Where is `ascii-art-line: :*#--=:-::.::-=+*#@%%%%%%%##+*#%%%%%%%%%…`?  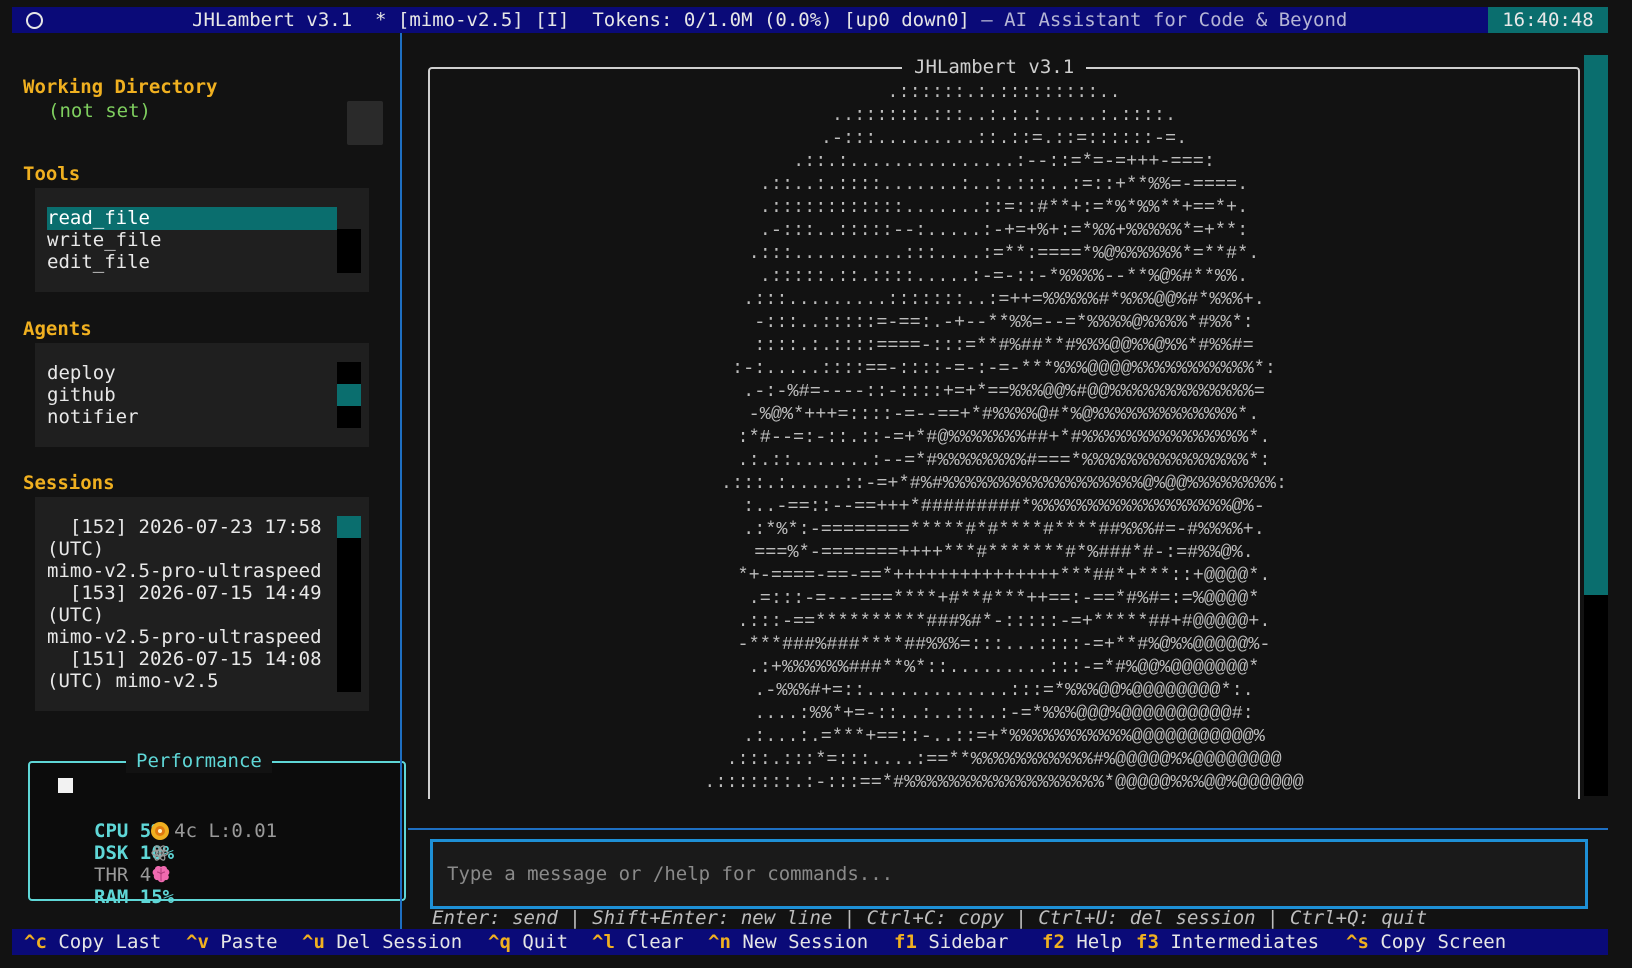 ascii-art-line: :*#--=:-::.::-=+*#@%%%%%%%##+*#%%%%%%%%%… is located at coordinates (1004, 437).